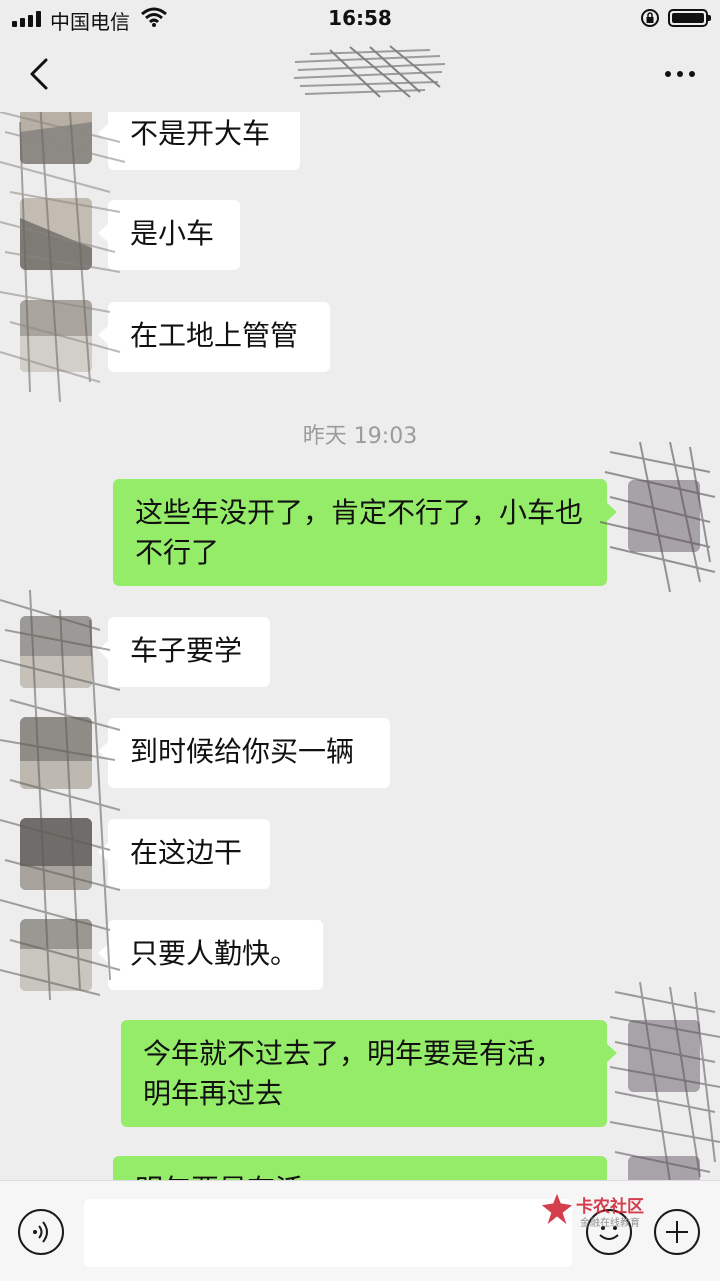 The width and height of the screenshot is (720, 1281). Describe the element at coordinates (210, 955) in the screenshot. I see `message-bubble-incoming: 只要人勤快。` at that location.